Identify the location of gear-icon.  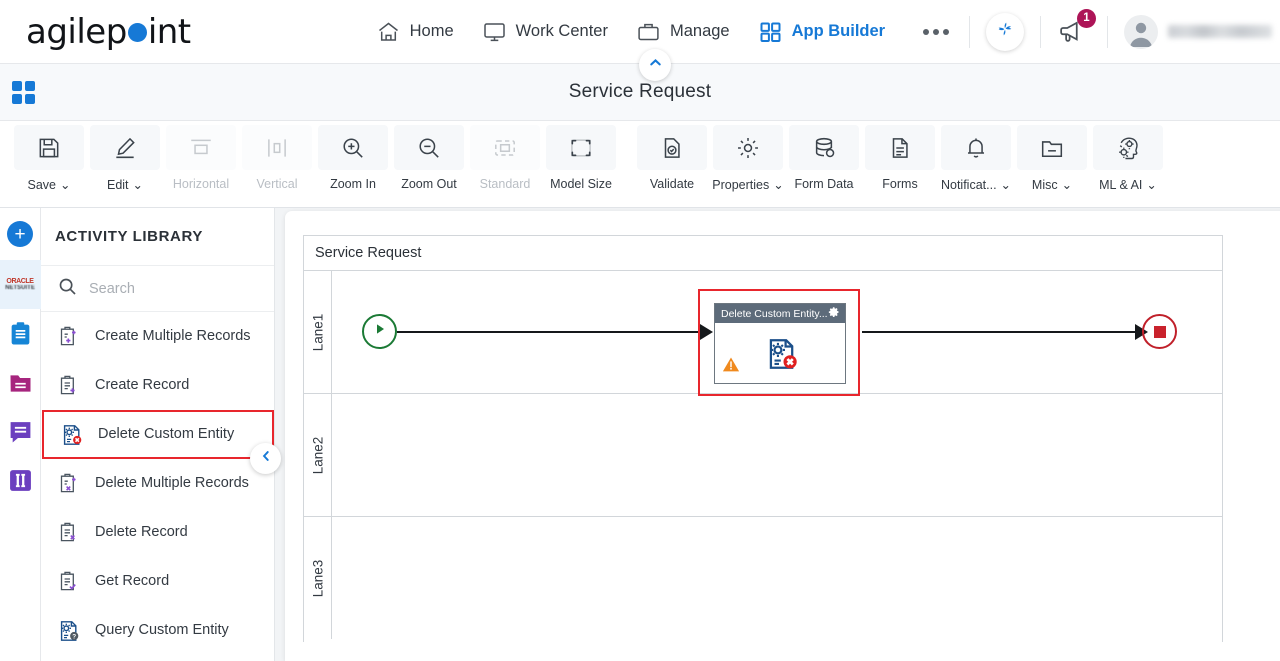
(834, 314).